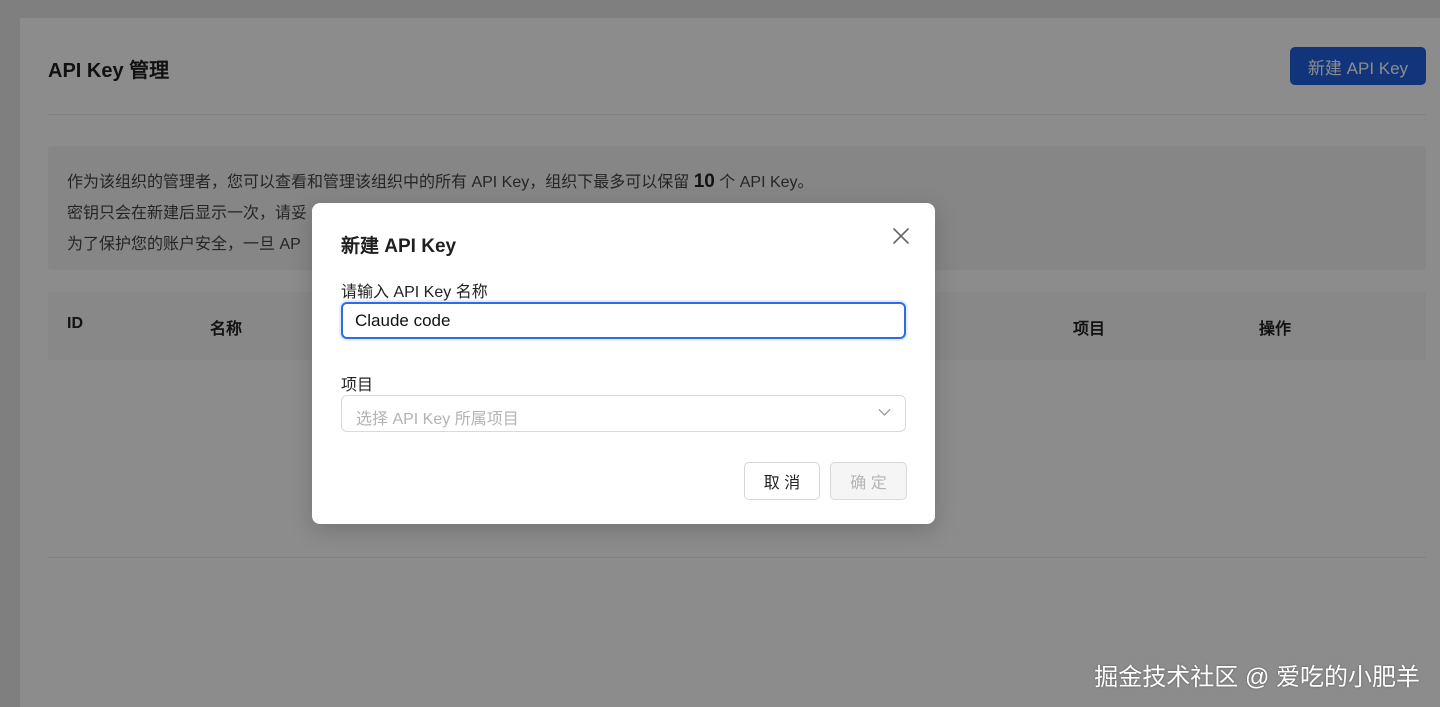 This screenshot has width=1440, height=707. I want to click on project-select-placeholder: 选择 API Key 所属项目, so click(437, 419).